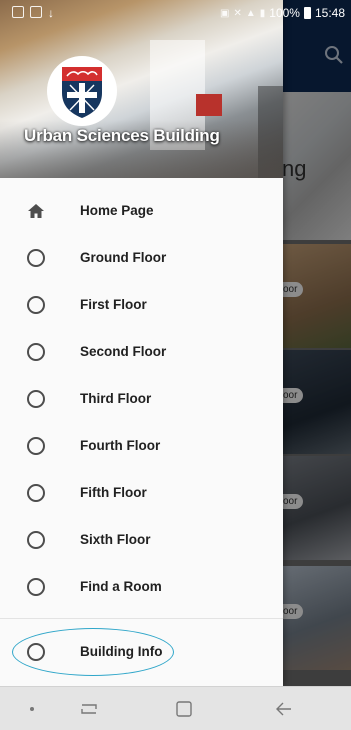 The image size is (351, 730). Describe the element at coordinates (123, 351) in the screenshot. I see `menu-item-label: Second Floor` at that location.